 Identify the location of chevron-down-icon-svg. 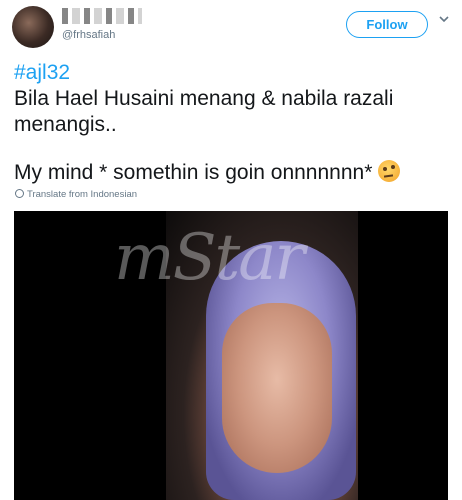
(444, 19).